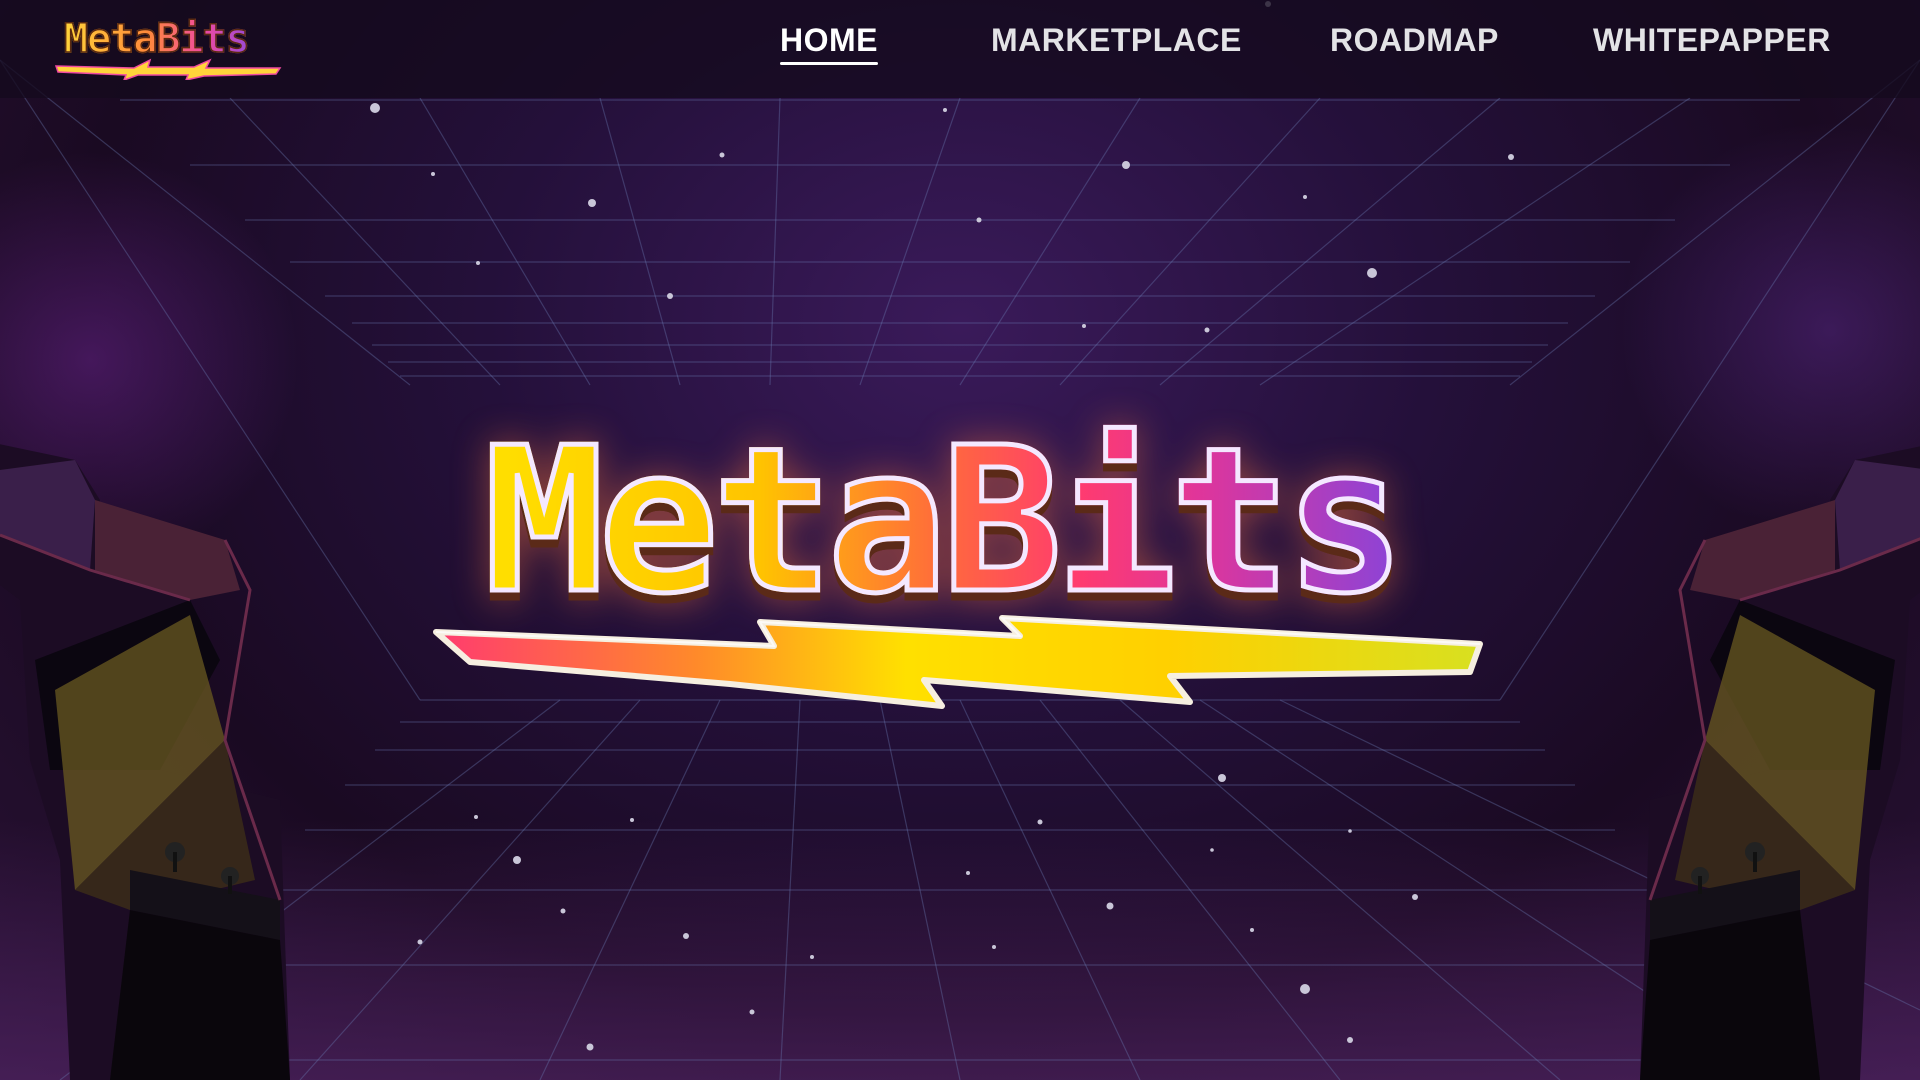 The height and width of the screenshot is (1080, 1920). I want to click on nav-roadmap-link: ROADMAP, so click(1414, 40).